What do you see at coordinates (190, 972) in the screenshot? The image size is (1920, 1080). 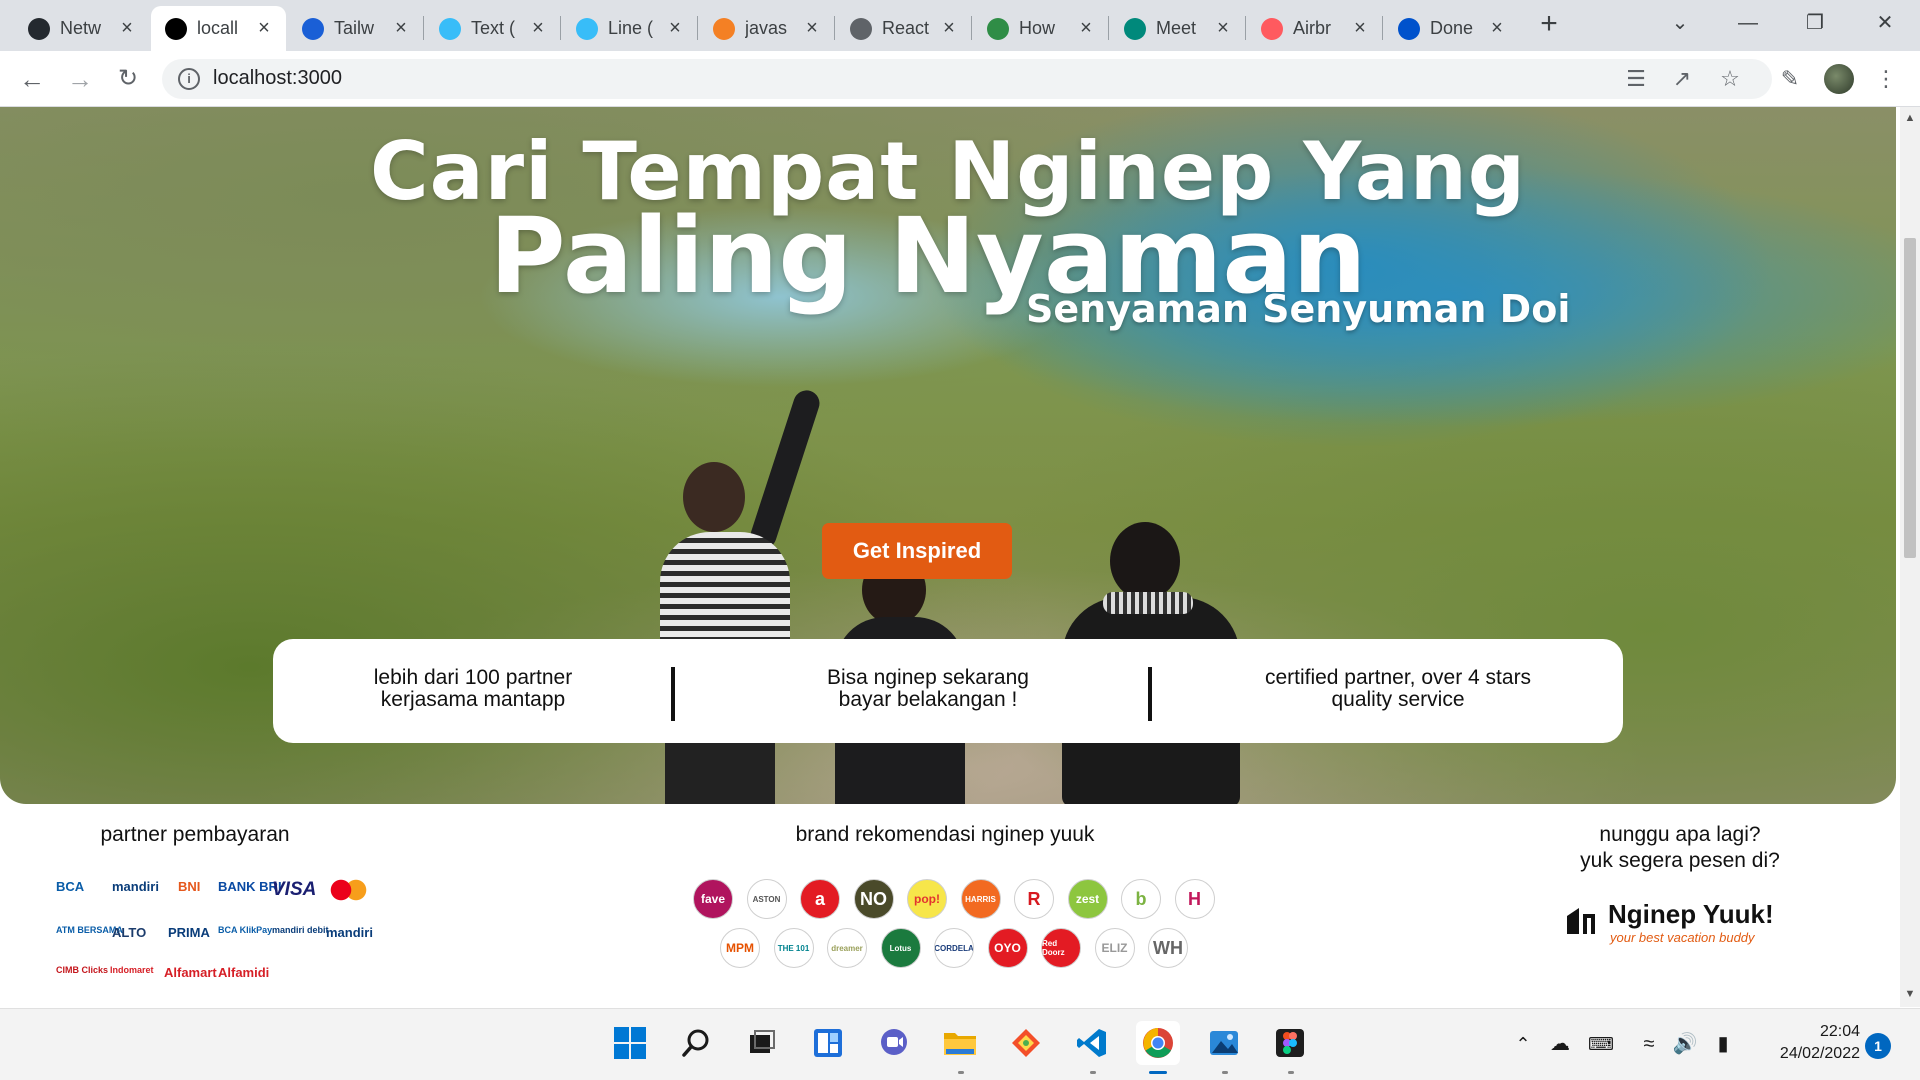 I see `payment-logo: Alfamart` at bounding box center [190, 972].